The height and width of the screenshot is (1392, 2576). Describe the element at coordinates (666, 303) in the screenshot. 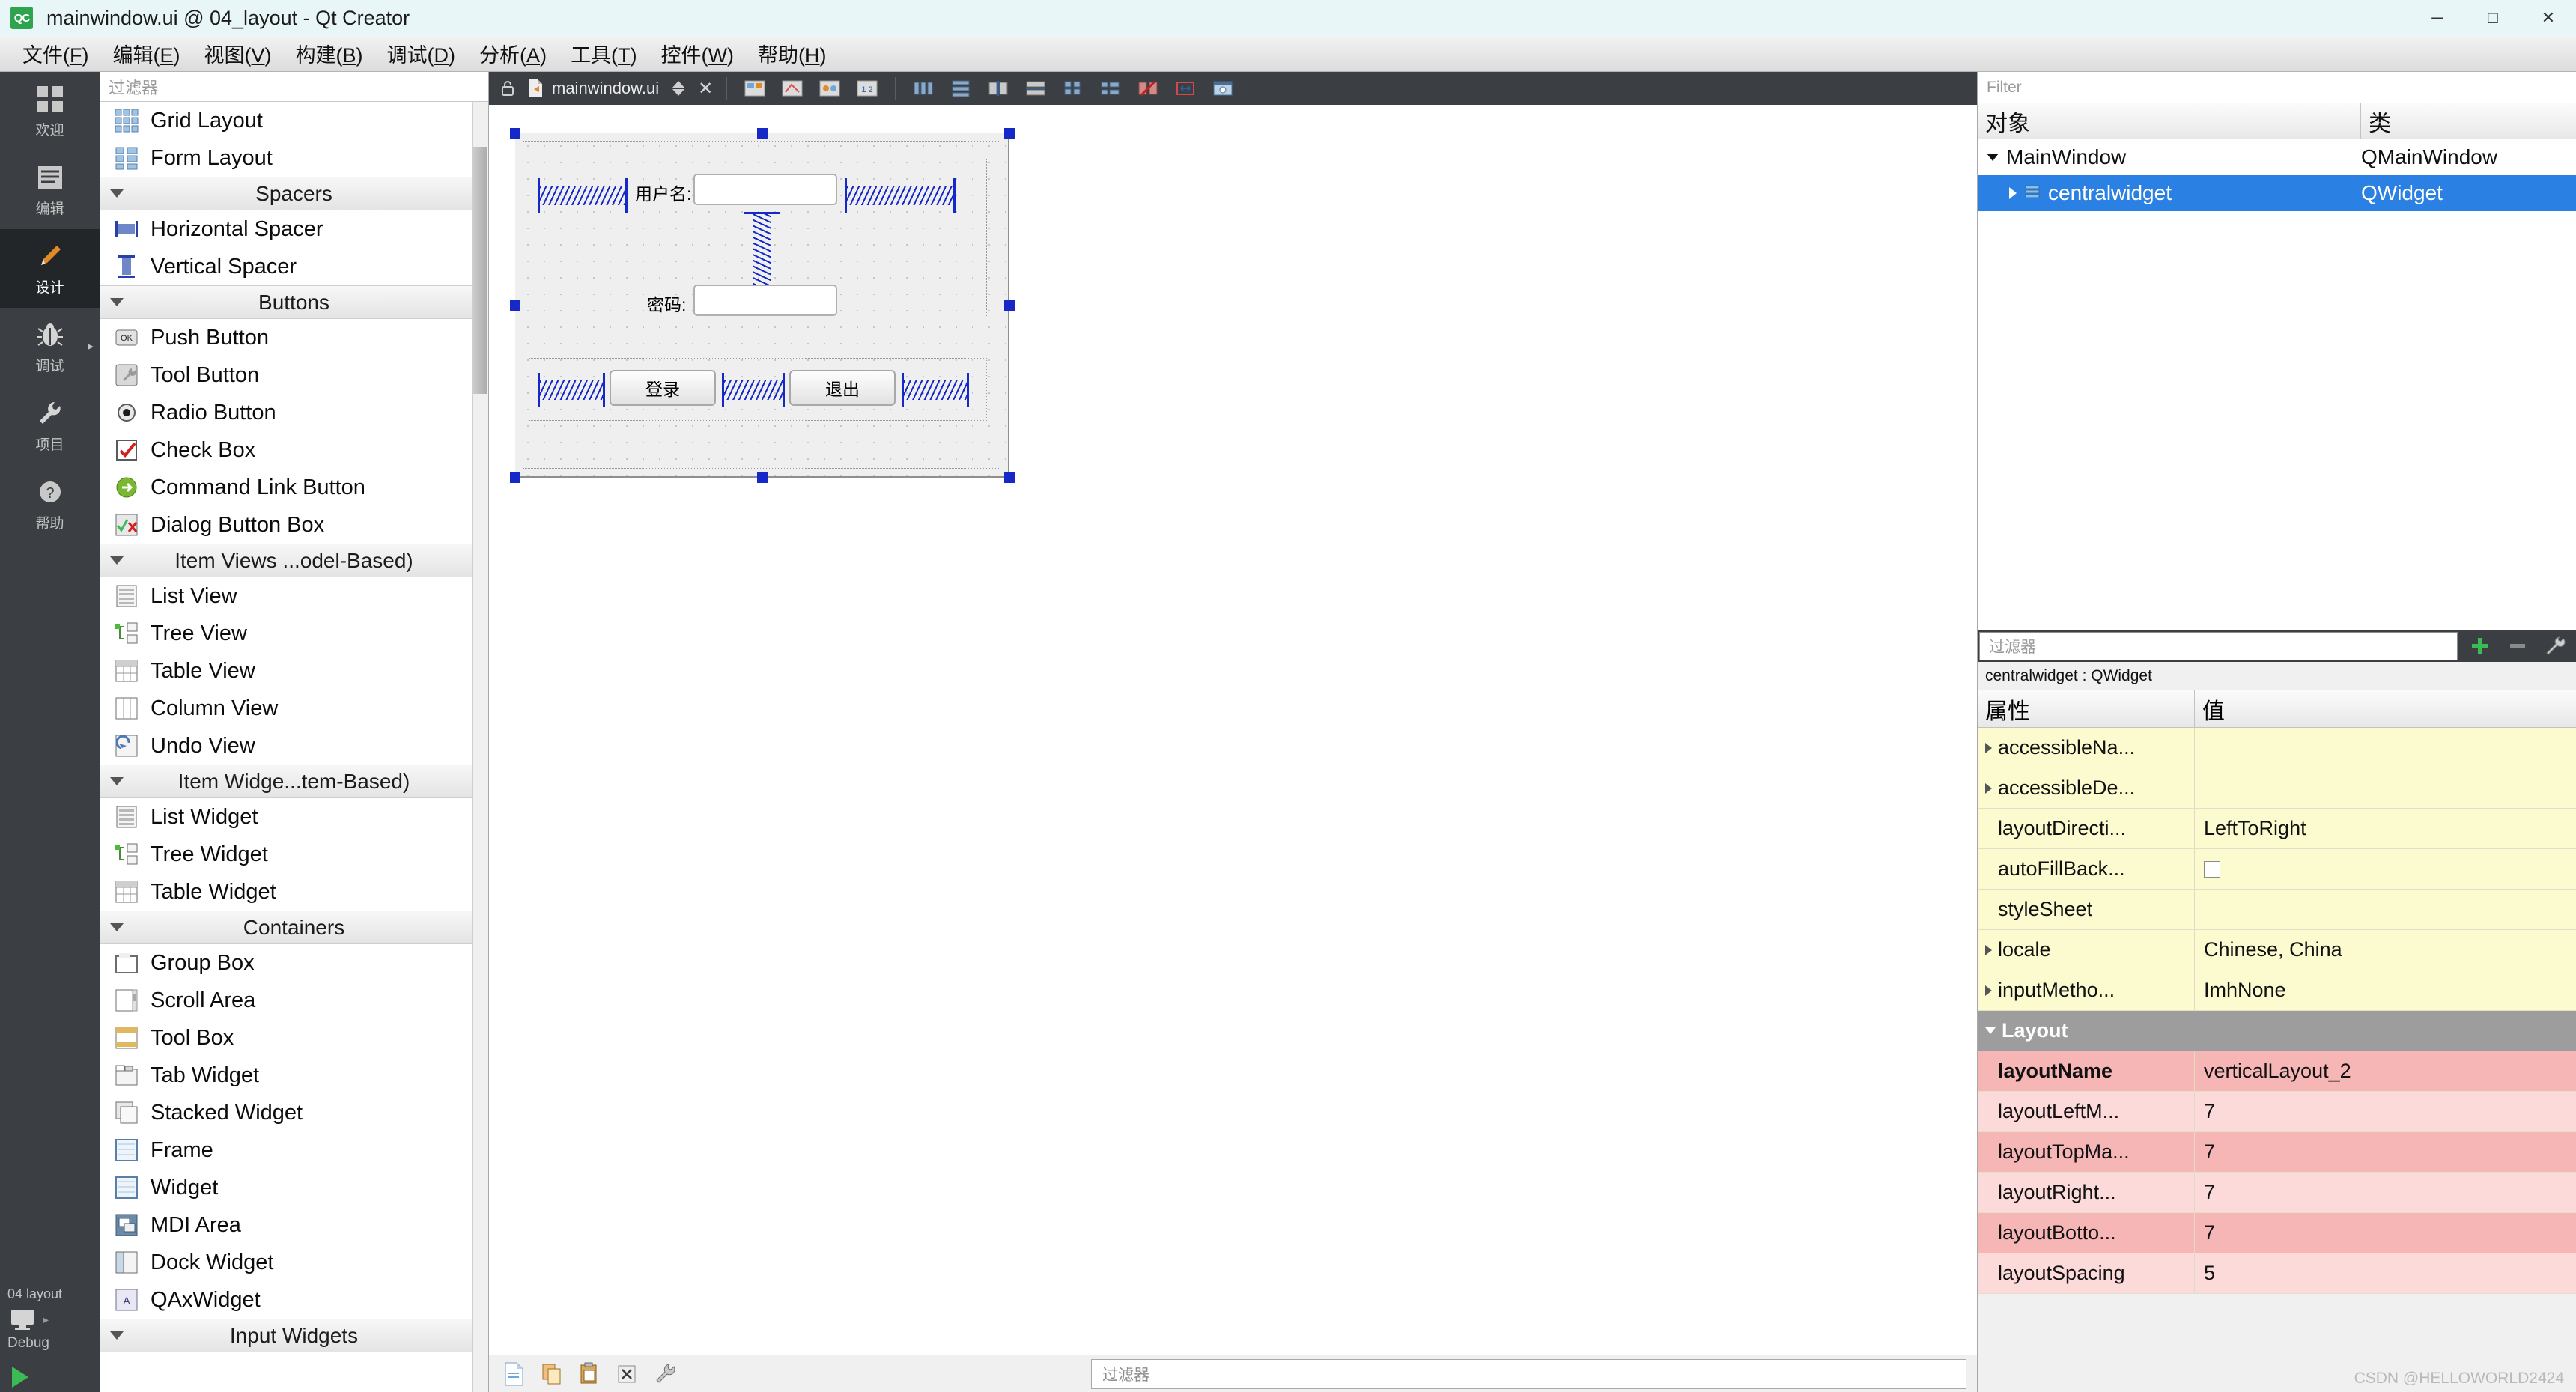

I see `password-label: 密码:` at that location.